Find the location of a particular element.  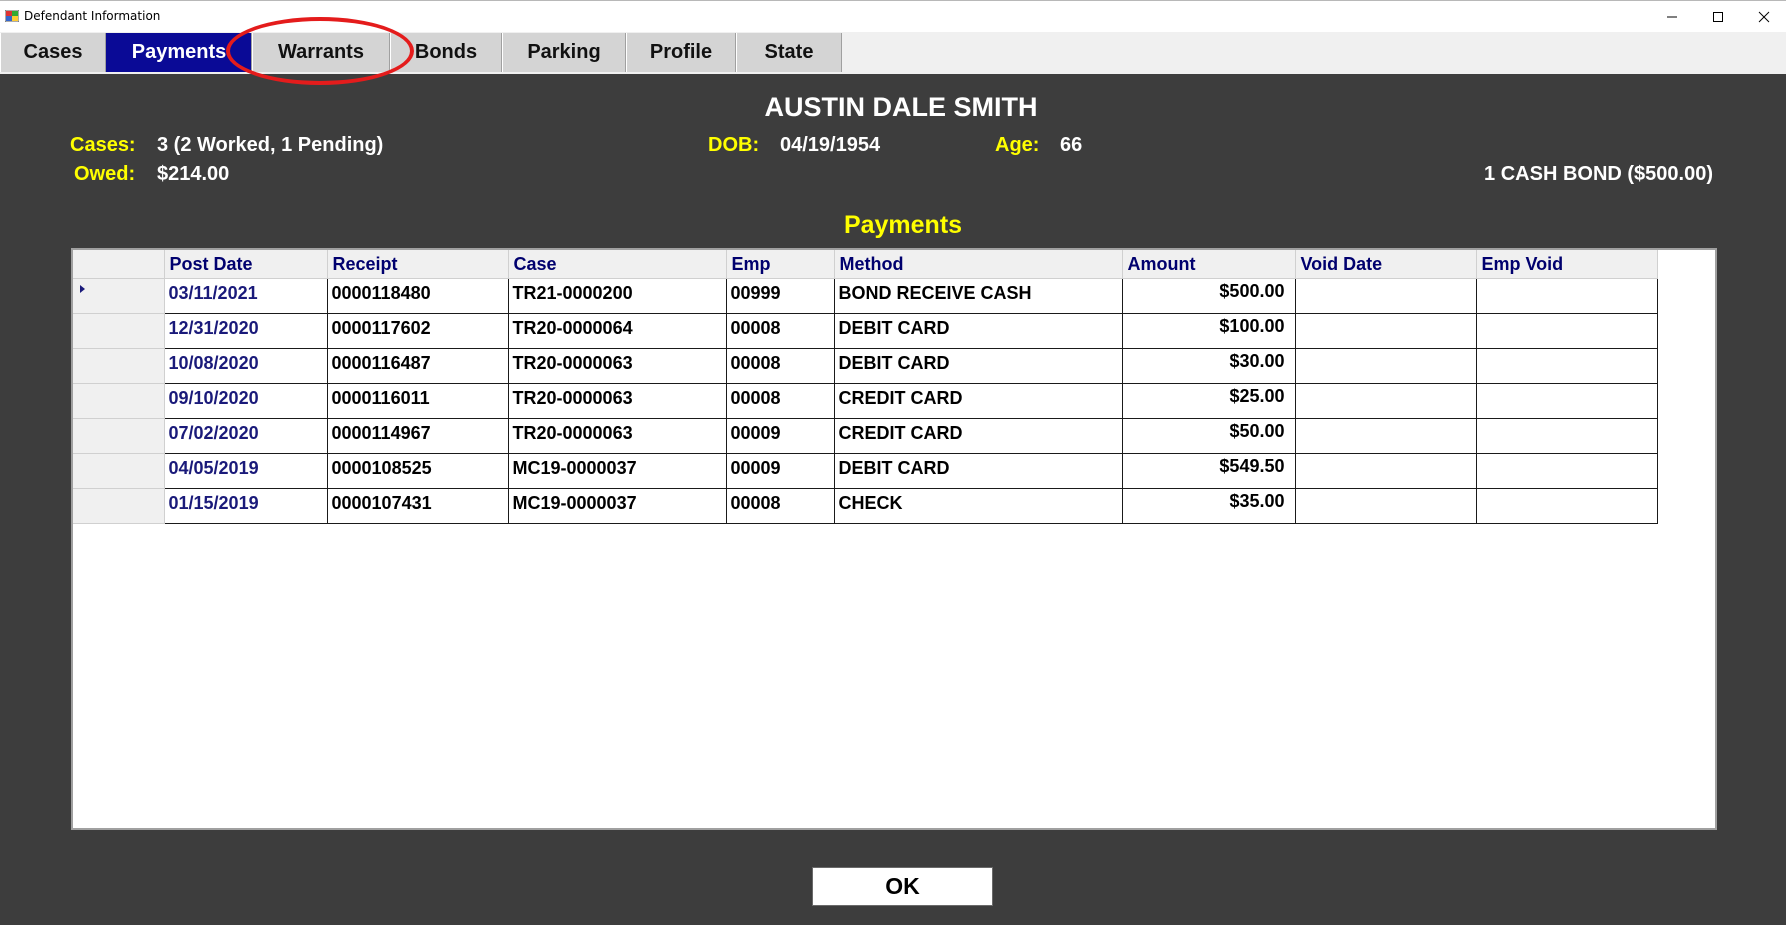

amount-cell: $549.50 is located at coordinates (1208, 471).